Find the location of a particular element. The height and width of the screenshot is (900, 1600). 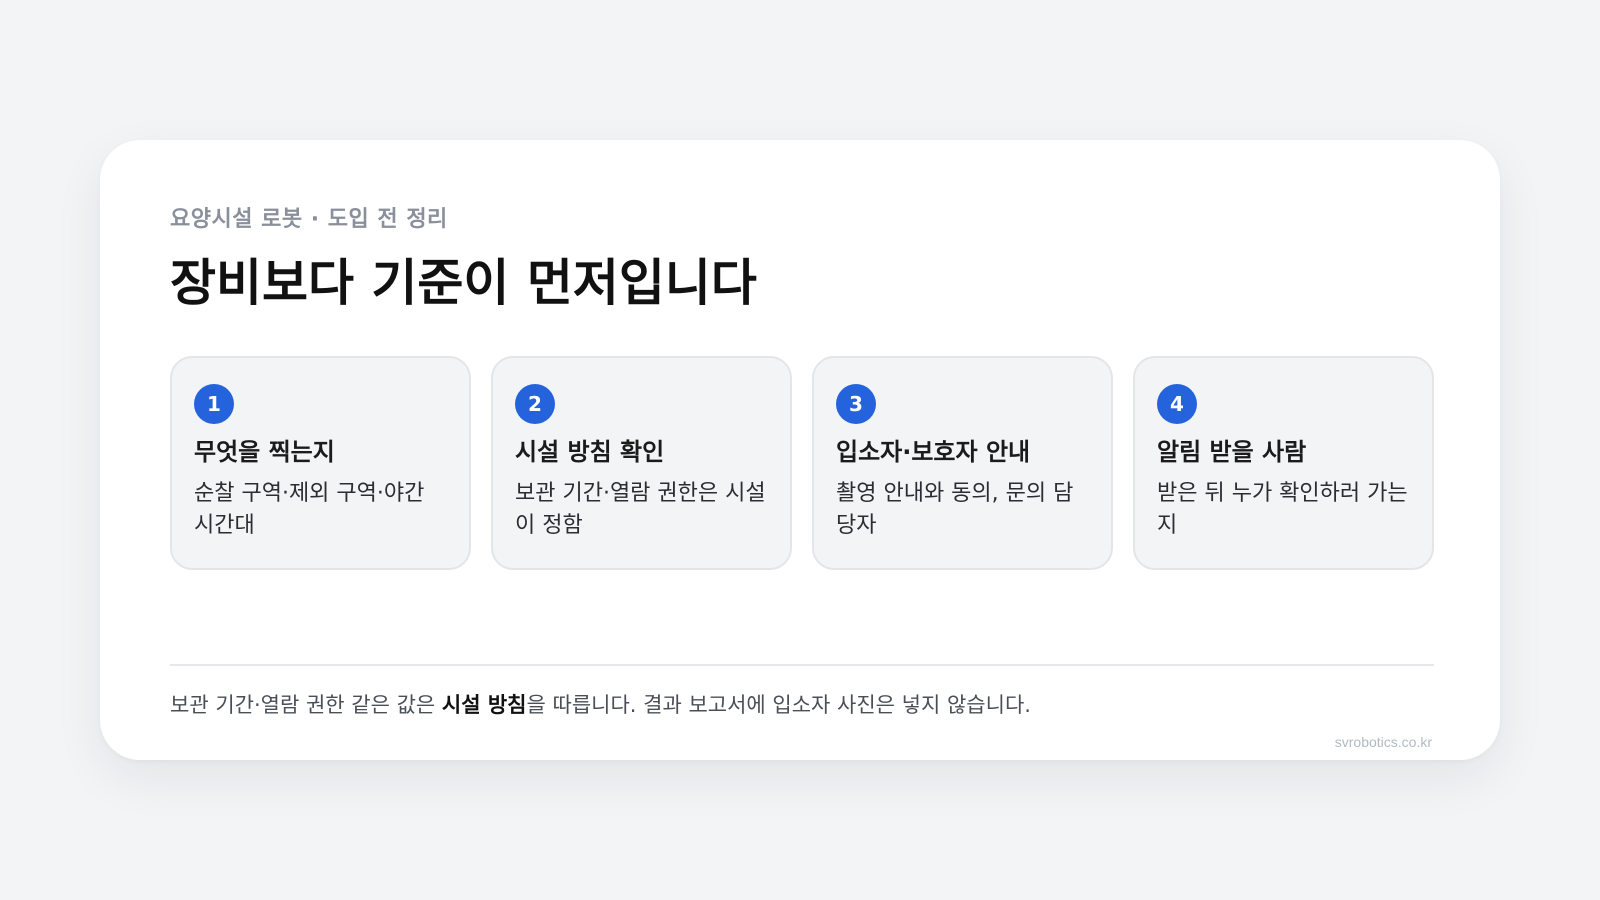

step-number-badge: 1 is located at coordinates (214, 404).